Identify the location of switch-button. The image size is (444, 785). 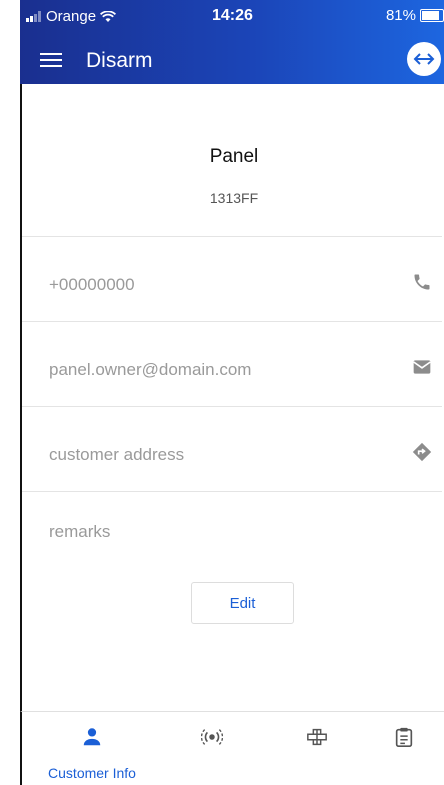
(424, 59).